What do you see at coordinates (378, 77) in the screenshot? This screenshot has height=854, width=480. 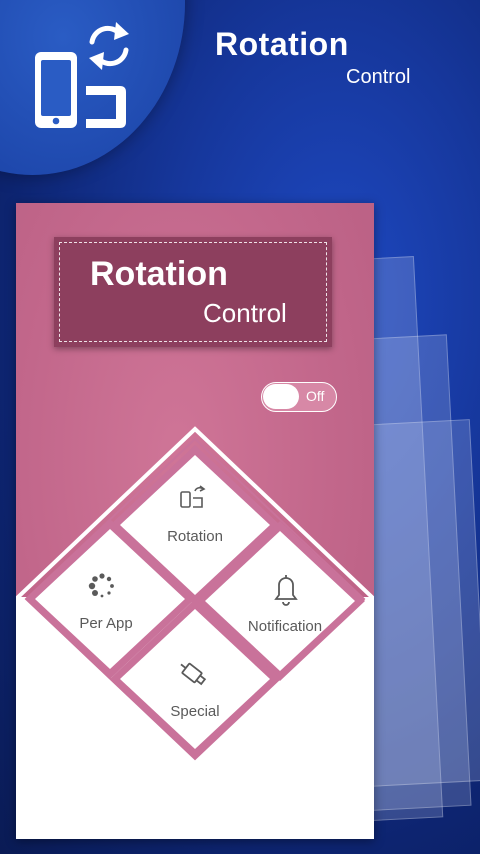 I see `app-subtitle: Control` at bounding box center [378, 77].